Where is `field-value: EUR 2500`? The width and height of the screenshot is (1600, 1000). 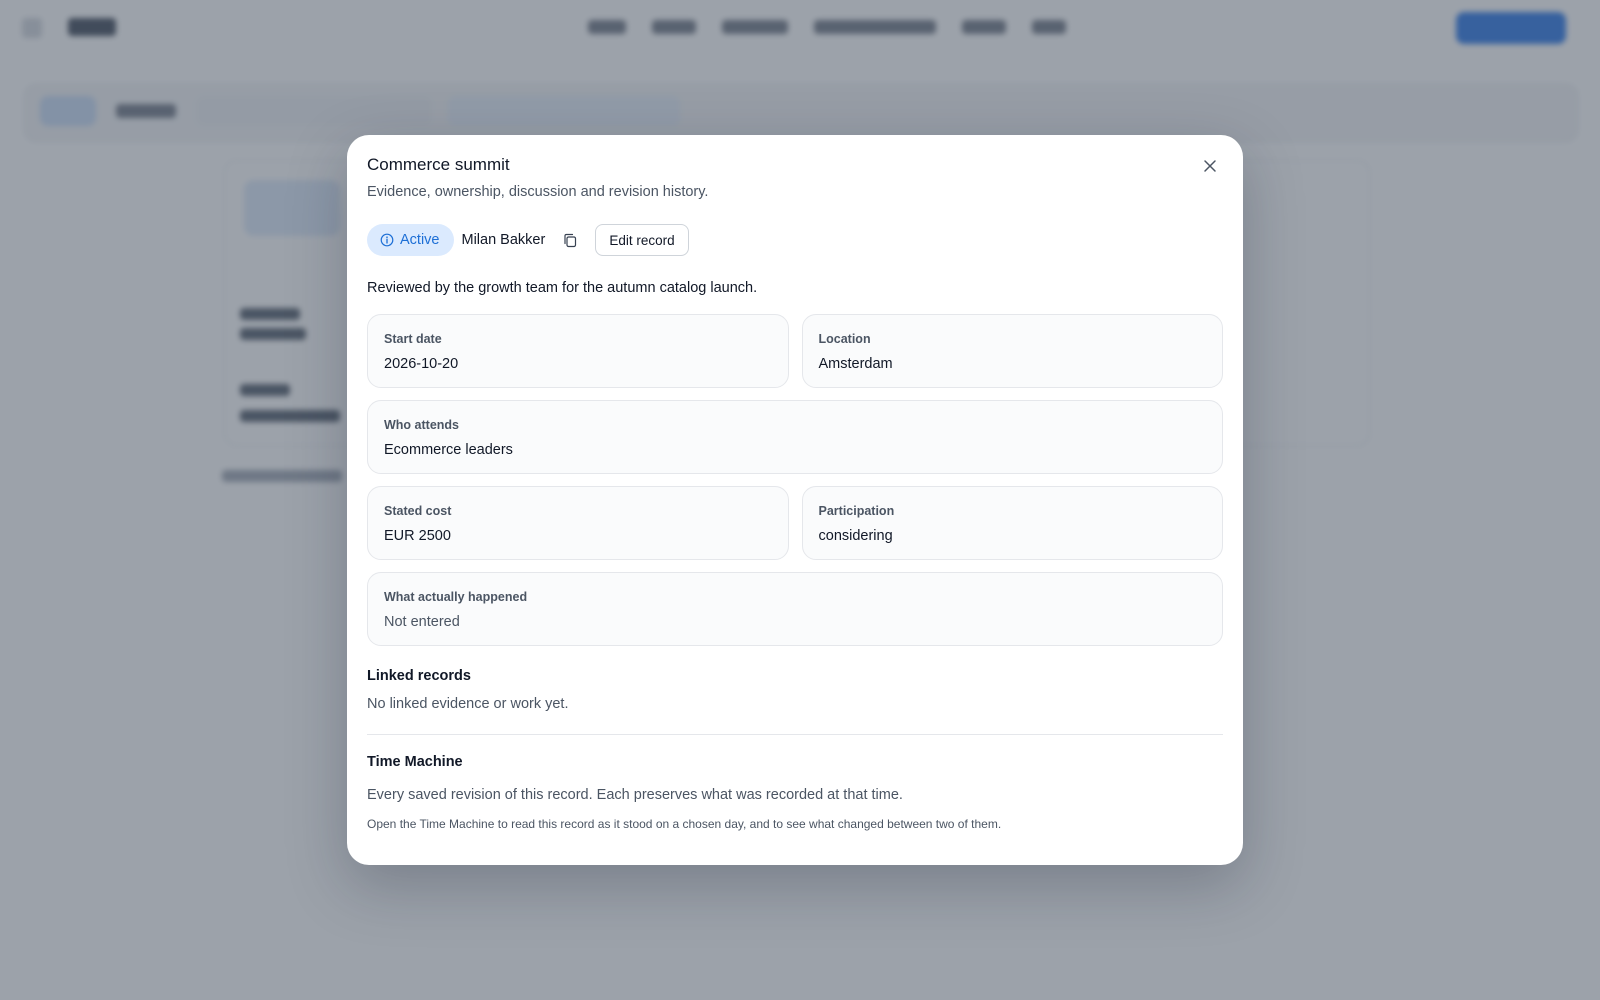 field-value: EUR 2500 is located at coordinates (417, 536).